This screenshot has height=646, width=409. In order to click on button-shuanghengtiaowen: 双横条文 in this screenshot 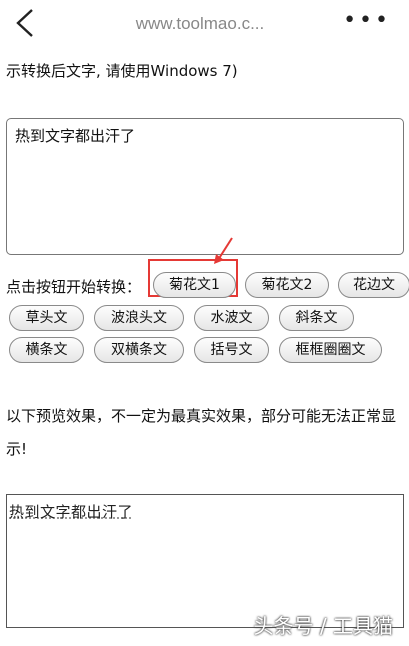, I will do `click(139, 350)`.